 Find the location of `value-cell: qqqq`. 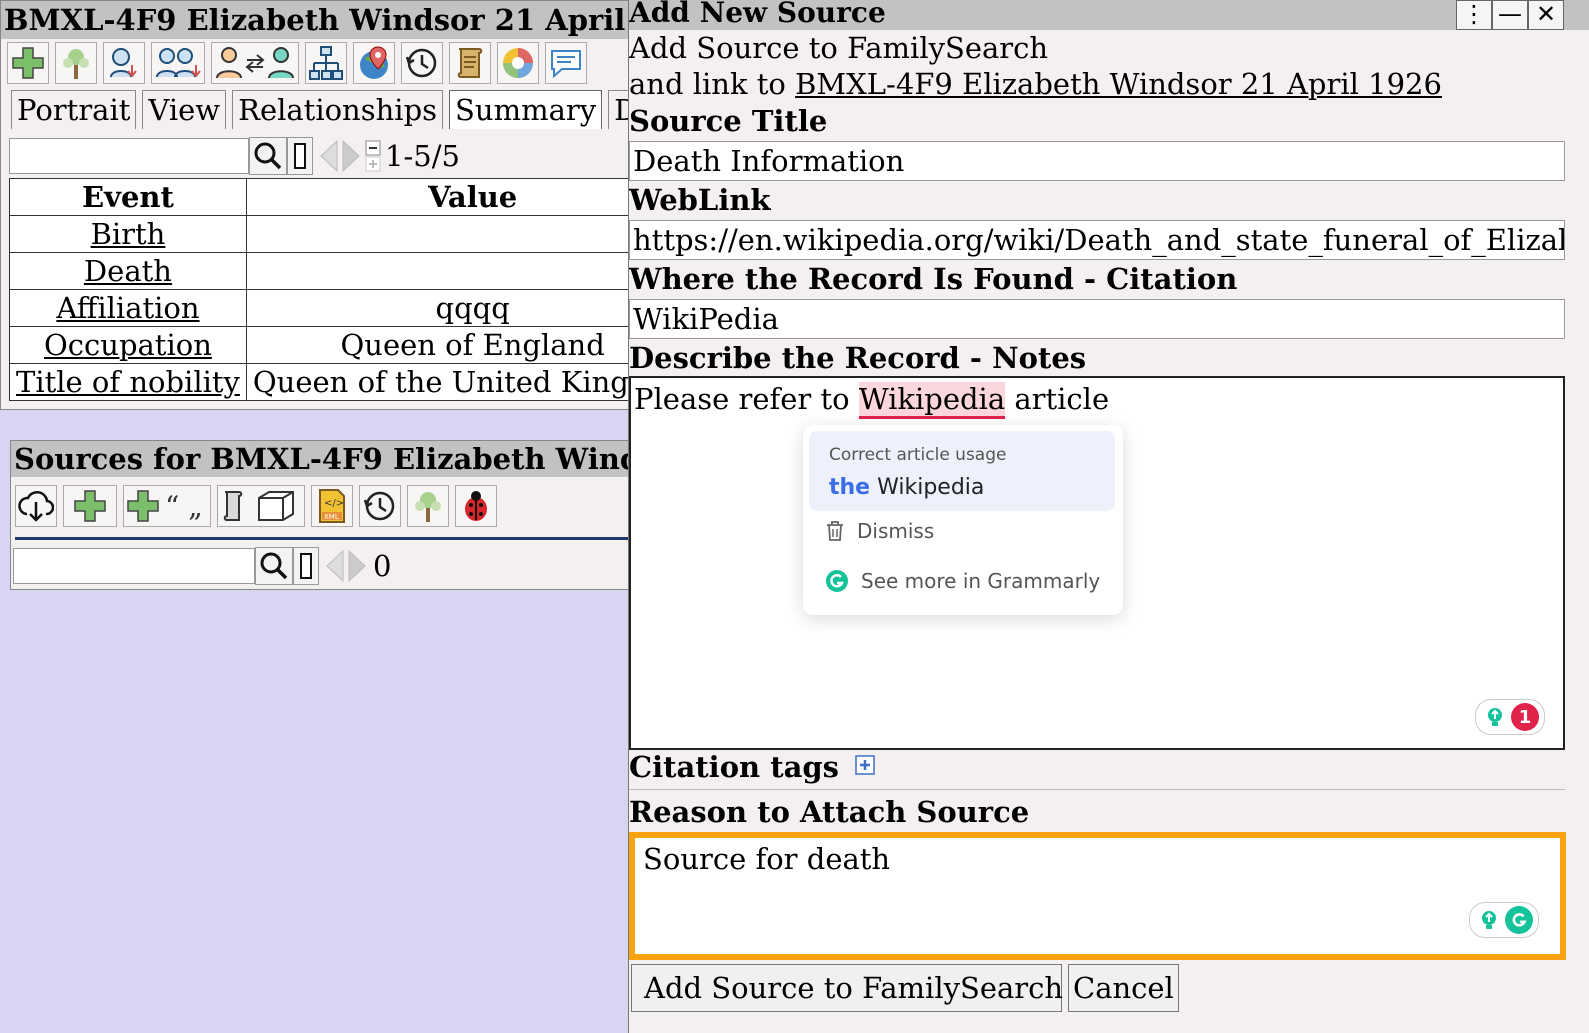

value-cell: qqqq is located at coordinates (440, 308).